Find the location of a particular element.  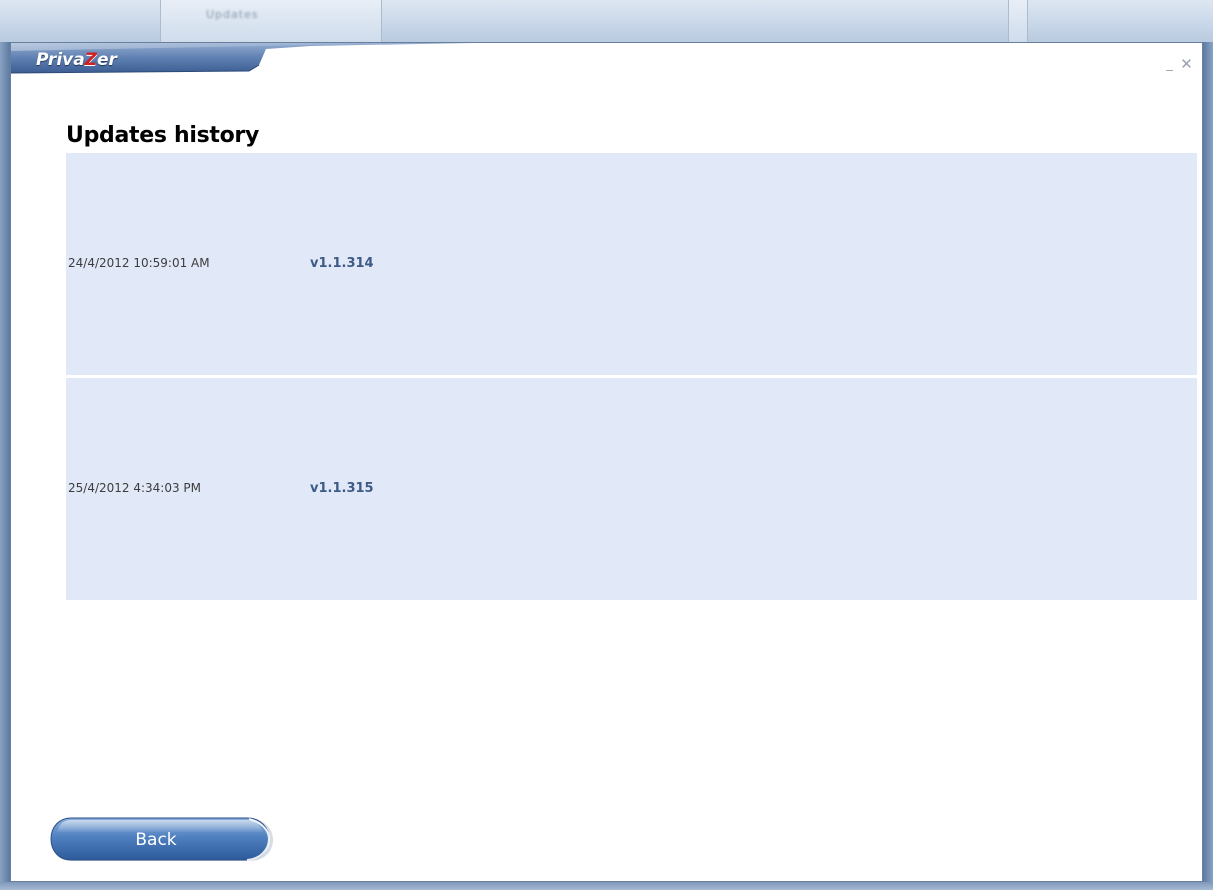

minimize-button: _ is located at coordinates (1169, 64).